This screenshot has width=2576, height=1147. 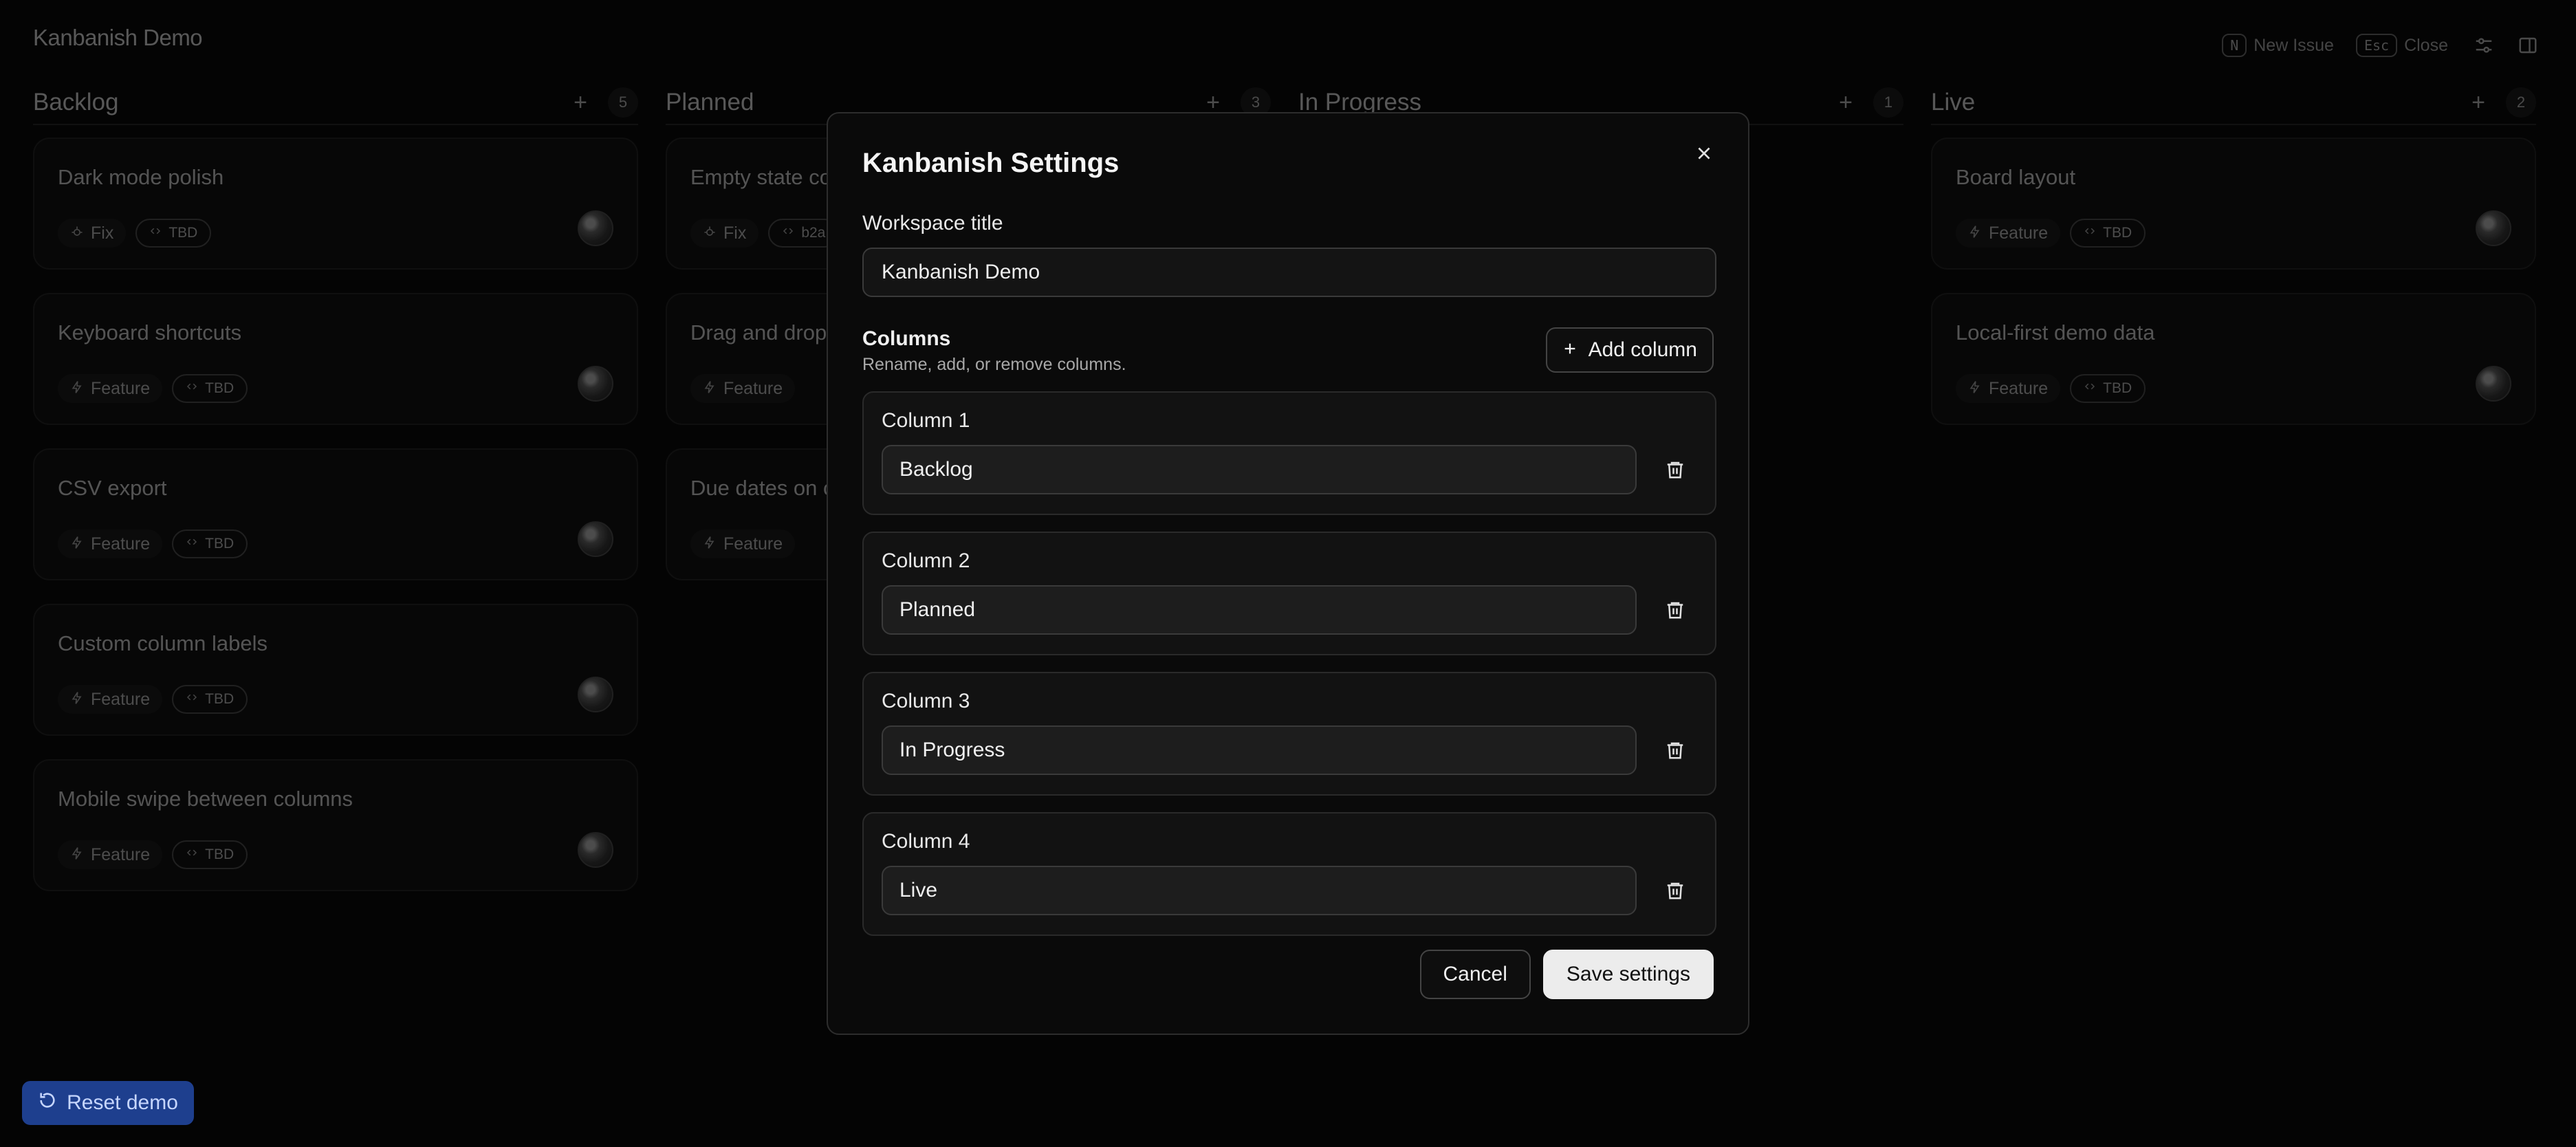 I want to click on save-settings-button: Save settings, so click(x=1628, y=974).